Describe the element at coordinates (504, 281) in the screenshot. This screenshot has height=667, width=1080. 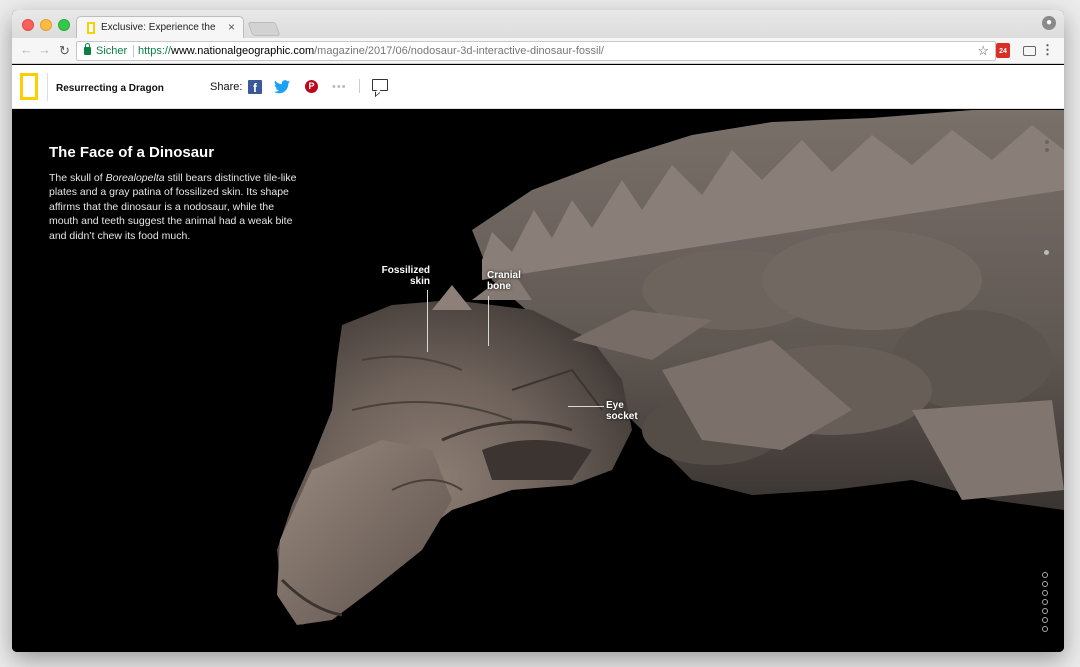
I see `callout-cranial-bone-label: Cranial bone` at that location.